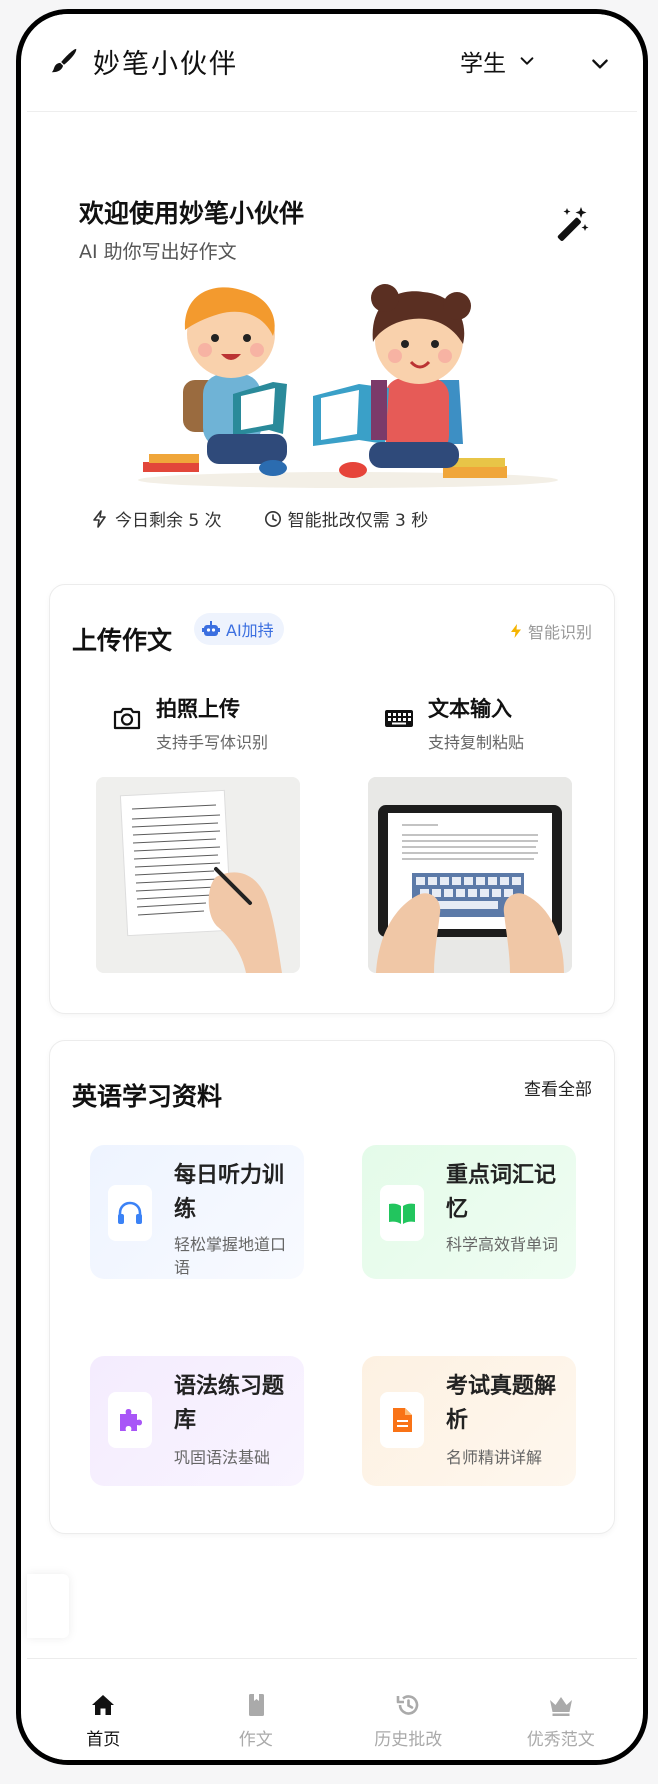 The image size is (658, 1784). I want to click on chevron-down-icon, so click(527, 61).